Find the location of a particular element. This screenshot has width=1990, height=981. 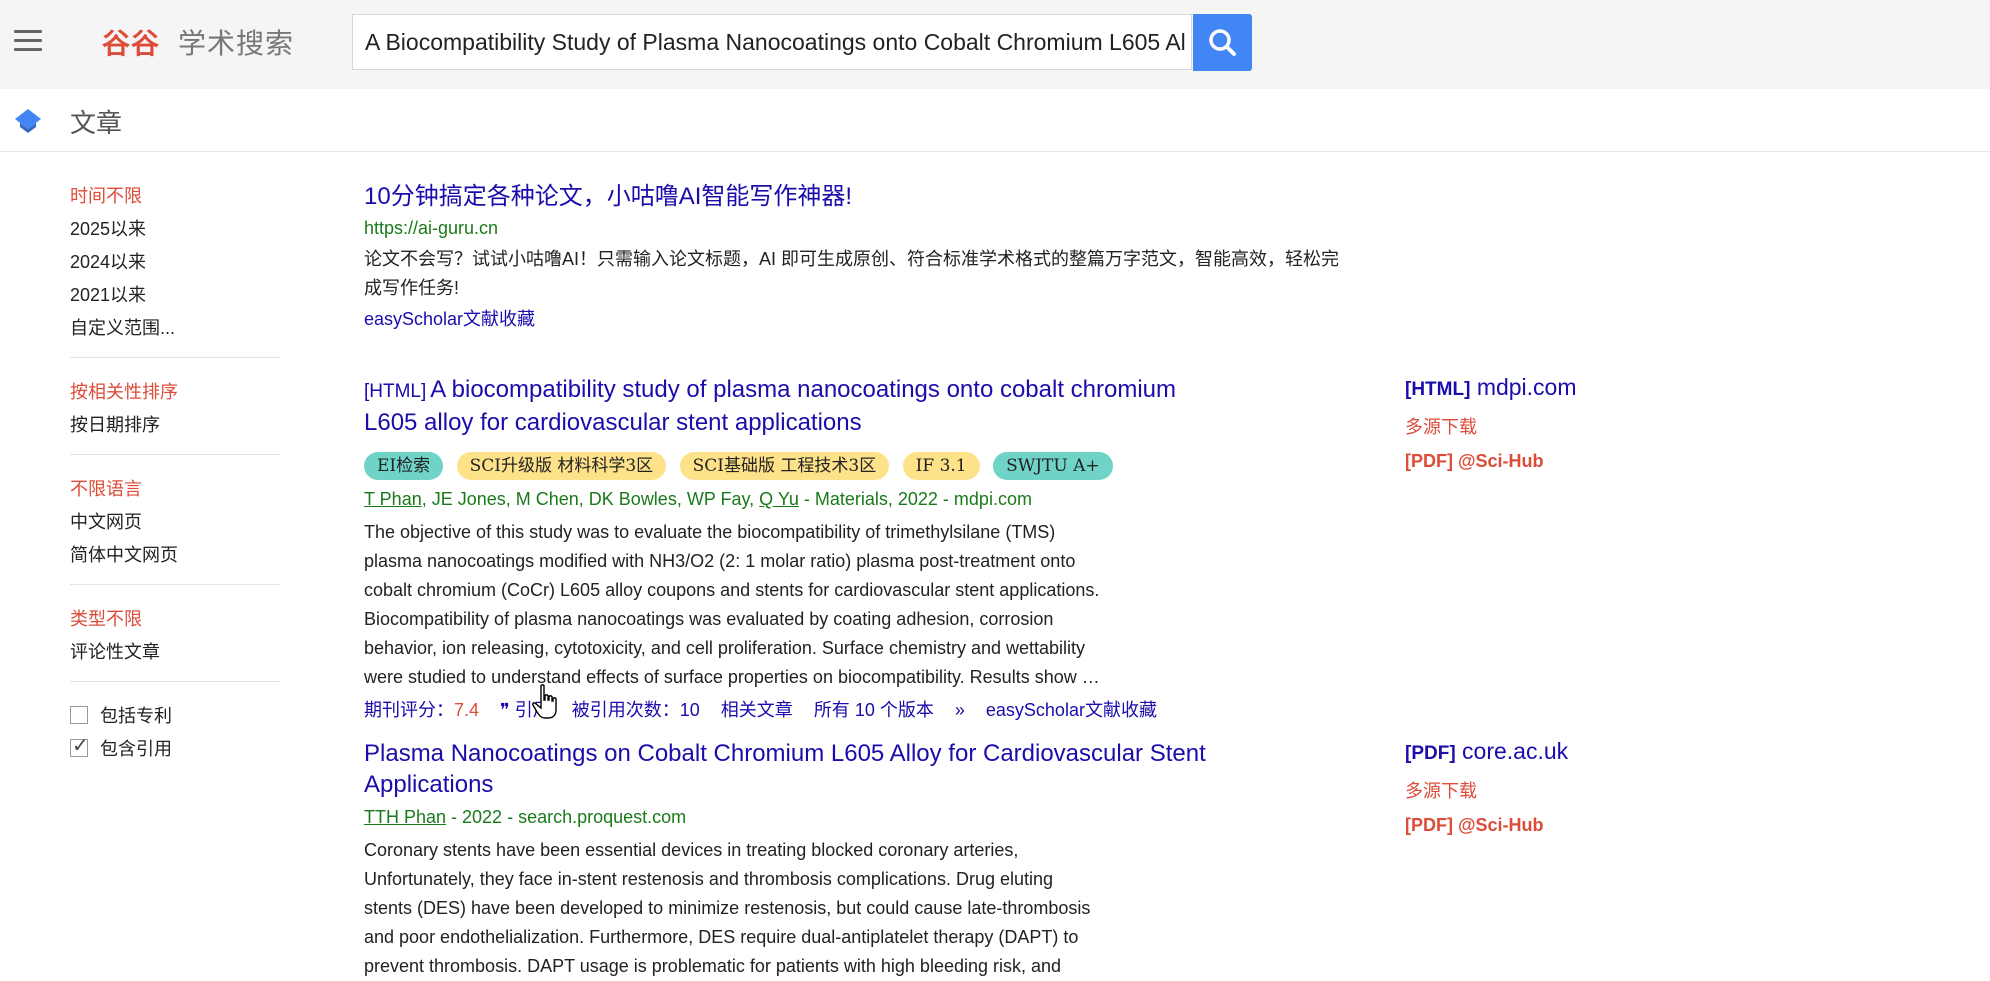

ad-url: https://ai-guru.cn is located at coordinates (894, 228).